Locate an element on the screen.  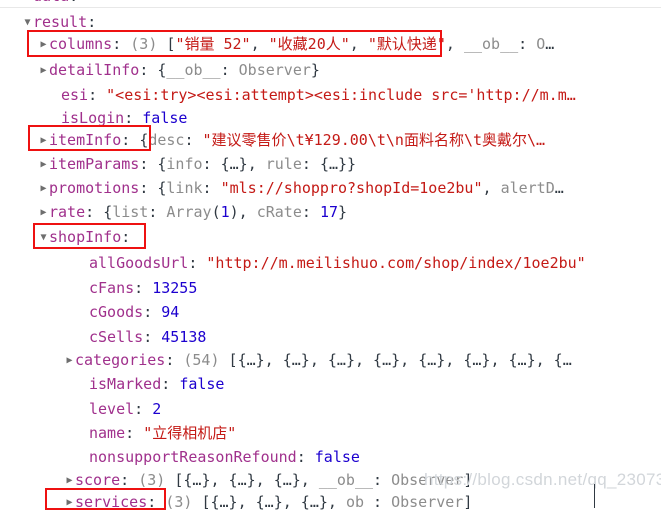
property-key: cSells is located at coordinates (116, 337).